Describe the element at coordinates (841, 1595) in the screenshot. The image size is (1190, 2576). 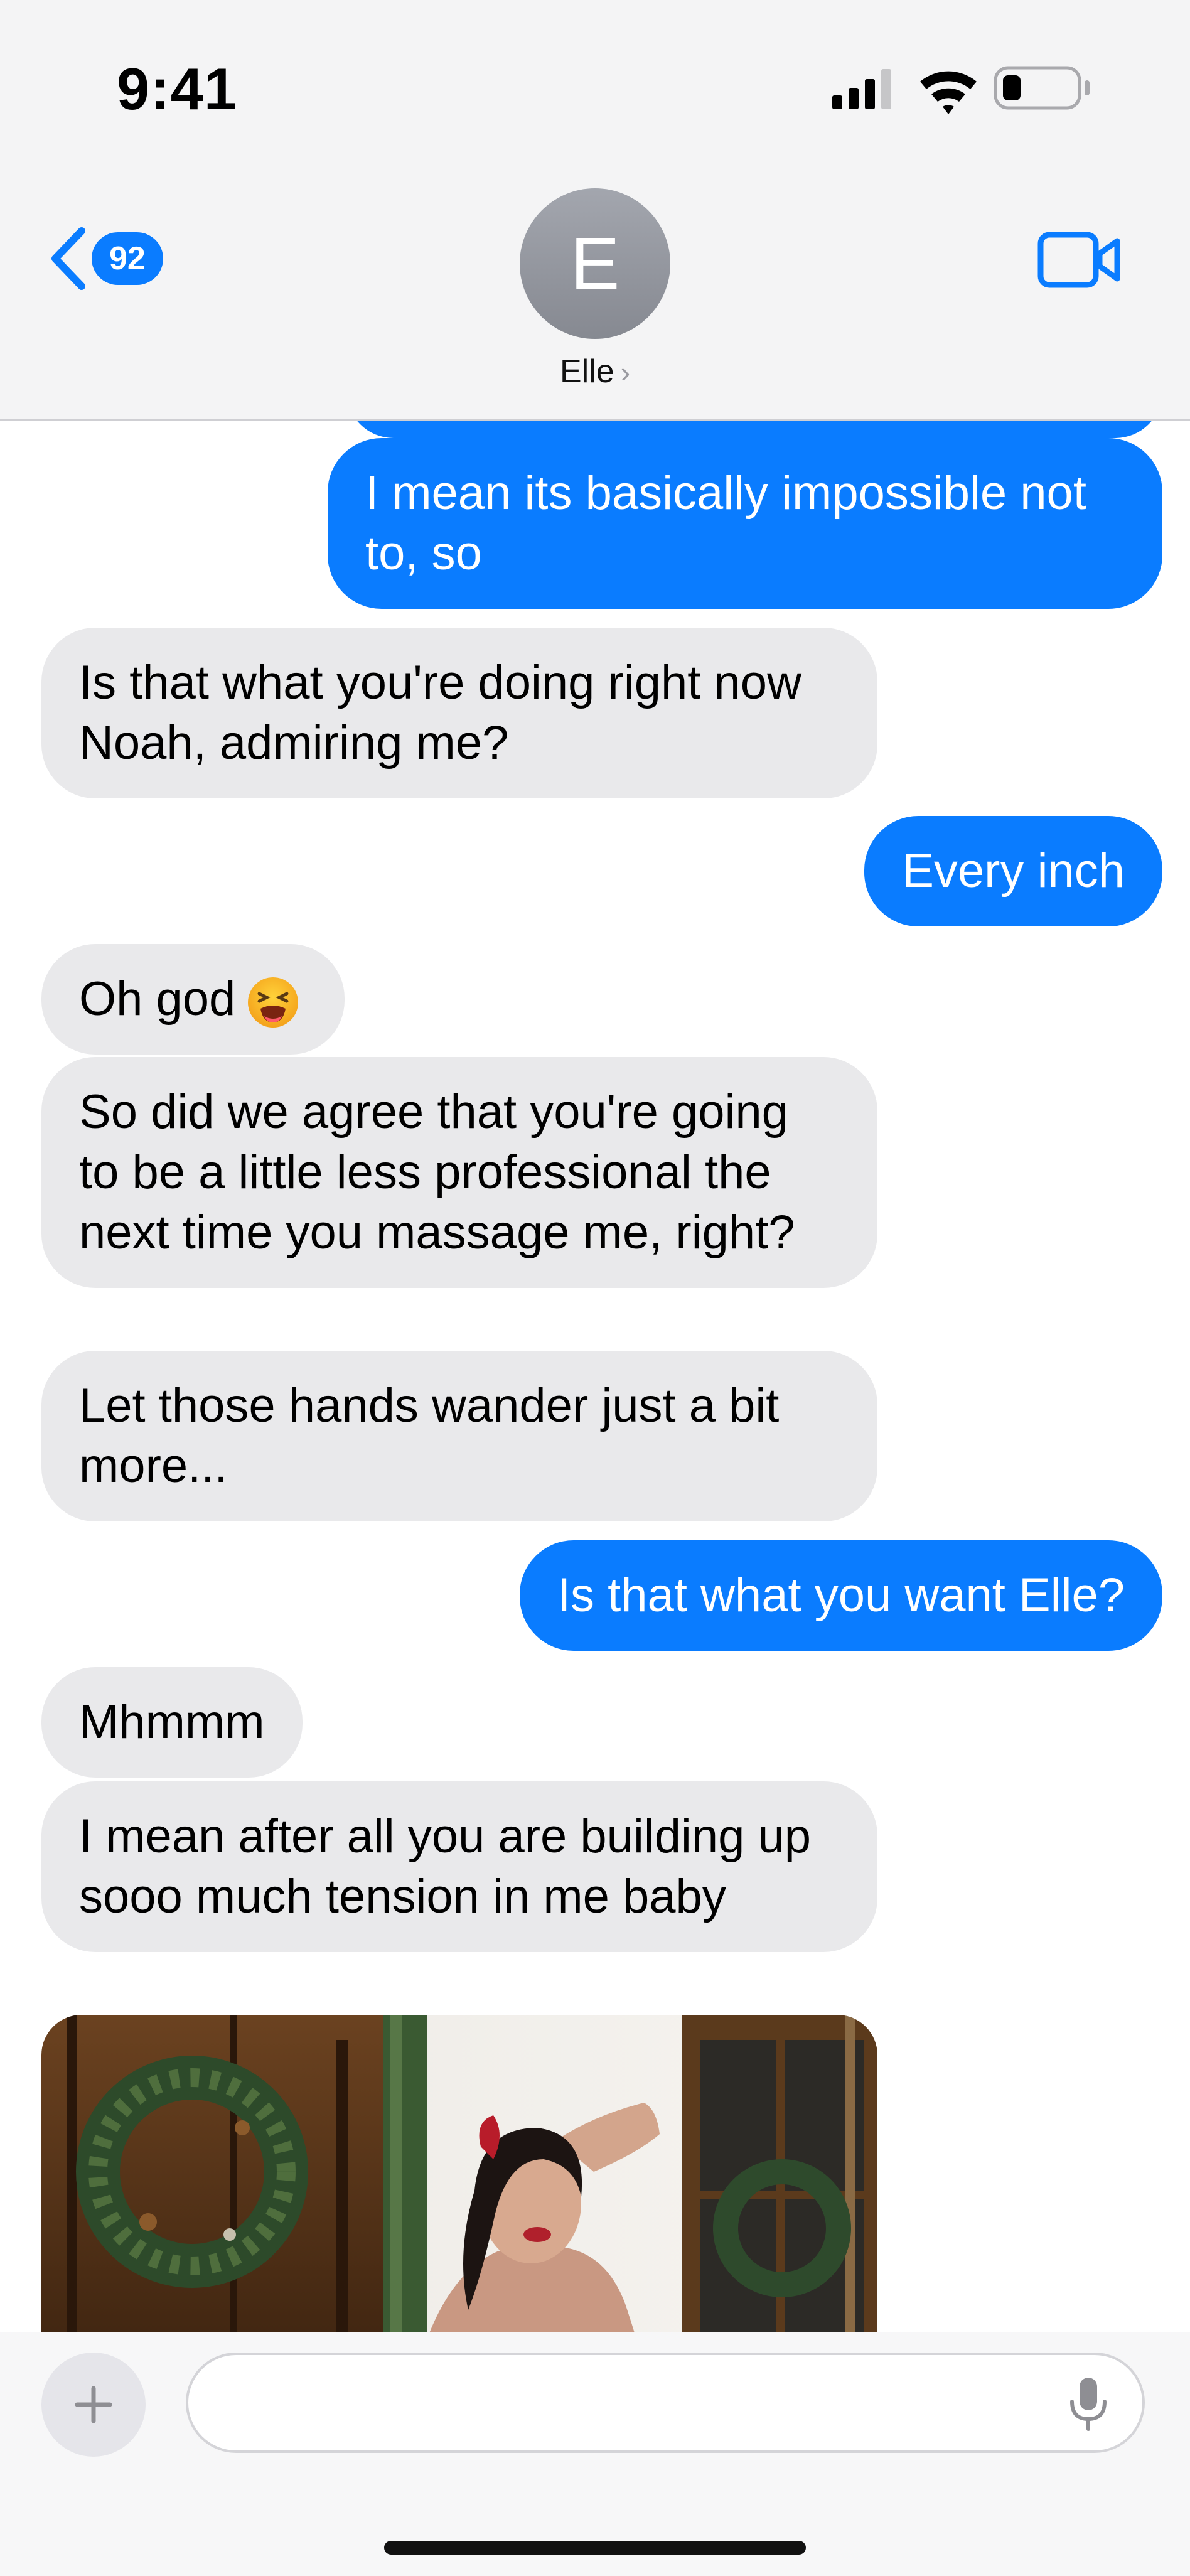
I see `message-text: Is that what you want Elle?` at that location.